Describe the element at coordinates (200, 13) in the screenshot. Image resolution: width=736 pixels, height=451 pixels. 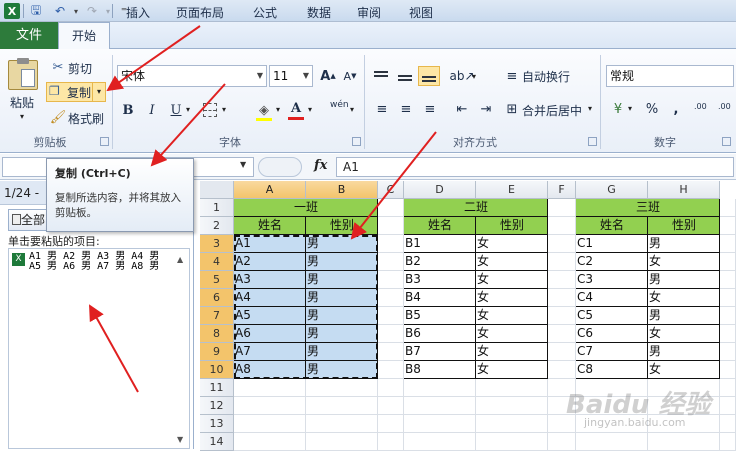
I see `tab-page-layout: 页面布局` at that location.